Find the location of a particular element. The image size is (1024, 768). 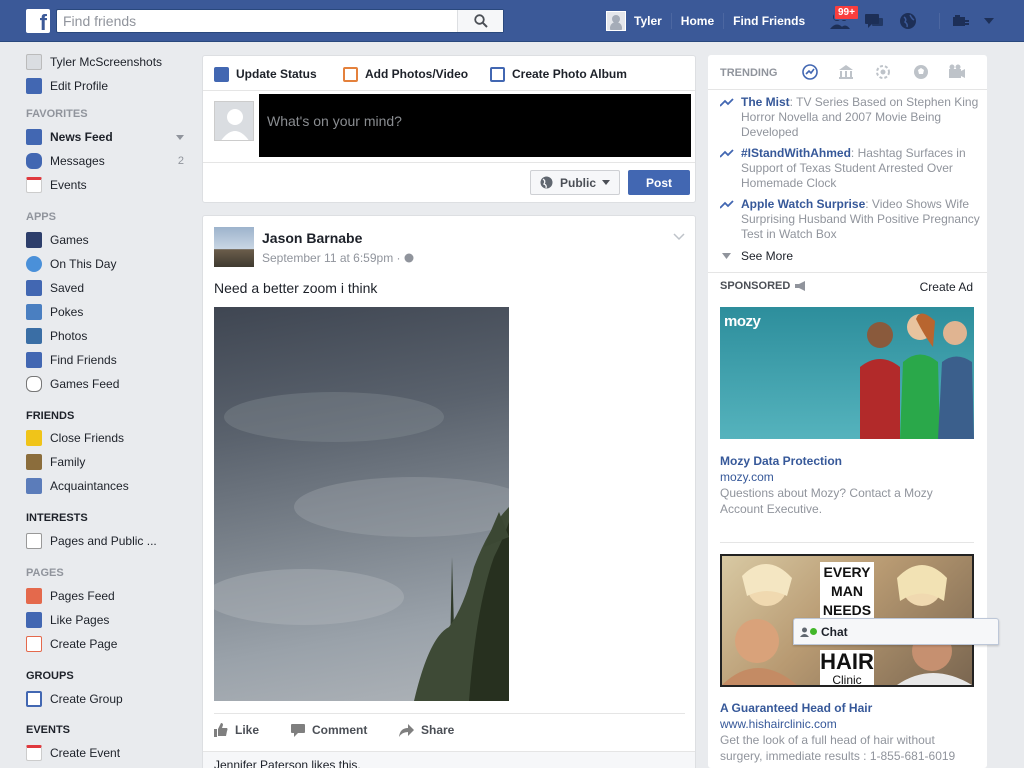

sidebar-item-close-friends: Close Friends is located at coordinates (75, 438).